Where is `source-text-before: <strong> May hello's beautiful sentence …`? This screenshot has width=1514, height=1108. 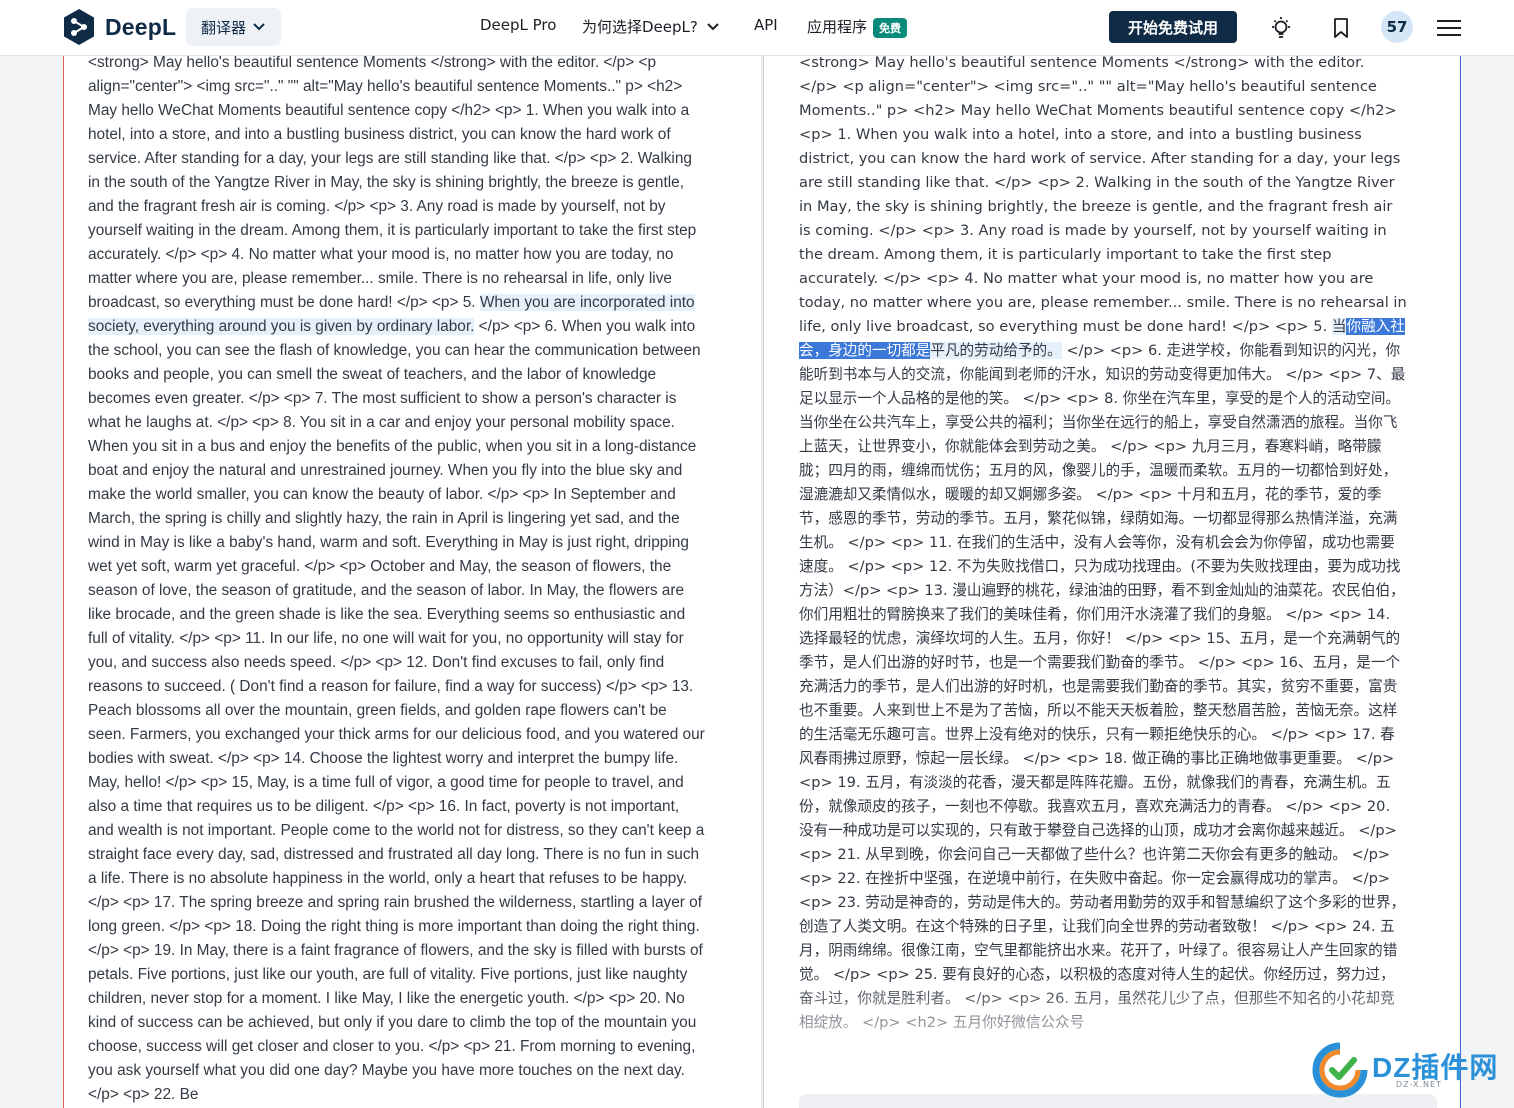
source-text-before: <strong> May hello's beautiful sentence … is located at coordinates (392, 183).